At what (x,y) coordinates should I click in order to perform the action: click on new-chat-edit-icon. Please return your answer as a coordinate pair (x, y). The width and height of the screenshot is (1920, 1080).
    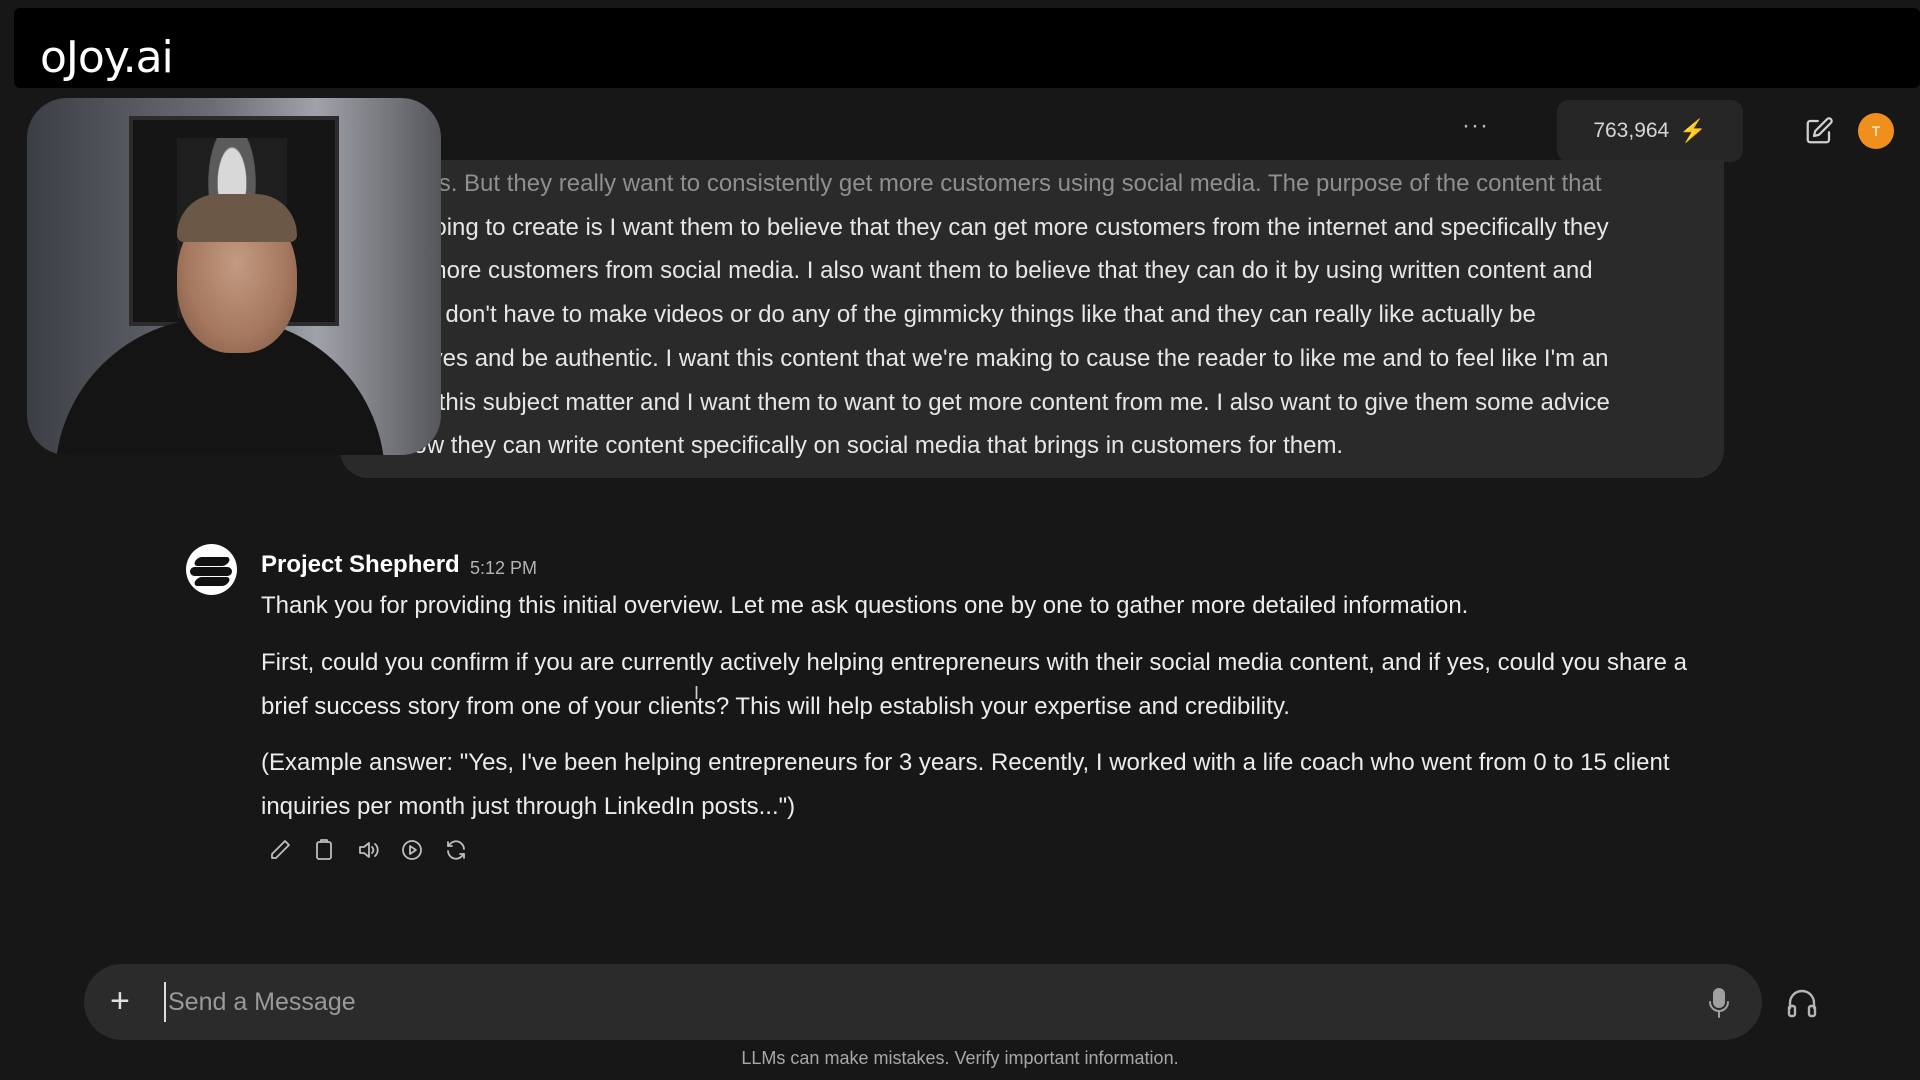
    Looking at the image, I should click on (1819, 131).